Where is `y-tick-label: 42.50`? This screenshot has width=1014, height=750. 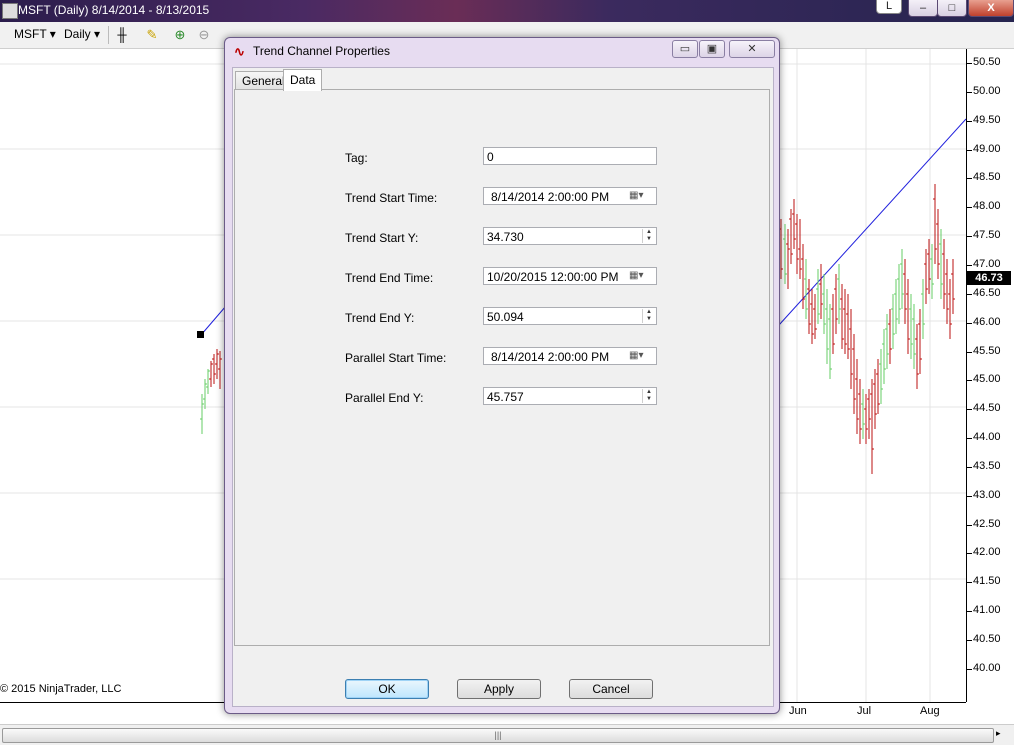 y-tick-label: 42.50 is located at coordinates (987, 523).